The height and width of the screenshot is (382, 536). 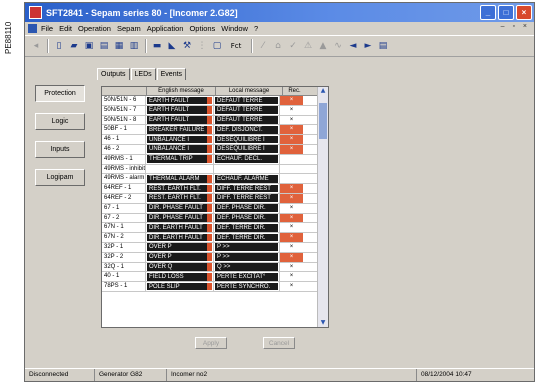 What do you see at coordinates (323, 91) in the screenshot?
I see `scroll-up-icon: ▲` at bounding box center [323, 91].